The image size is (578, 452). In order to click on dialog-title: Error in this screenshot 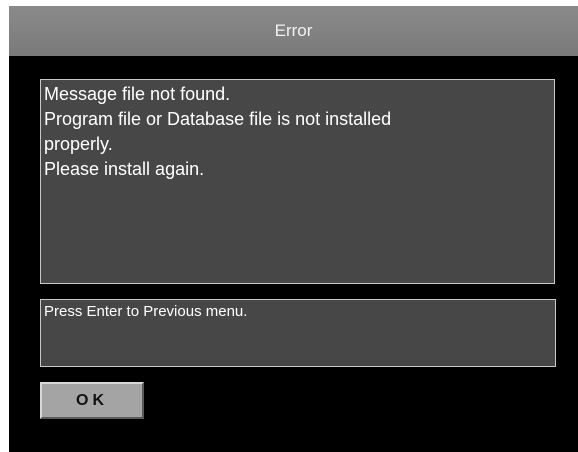, I will do `click(293, 31)`.